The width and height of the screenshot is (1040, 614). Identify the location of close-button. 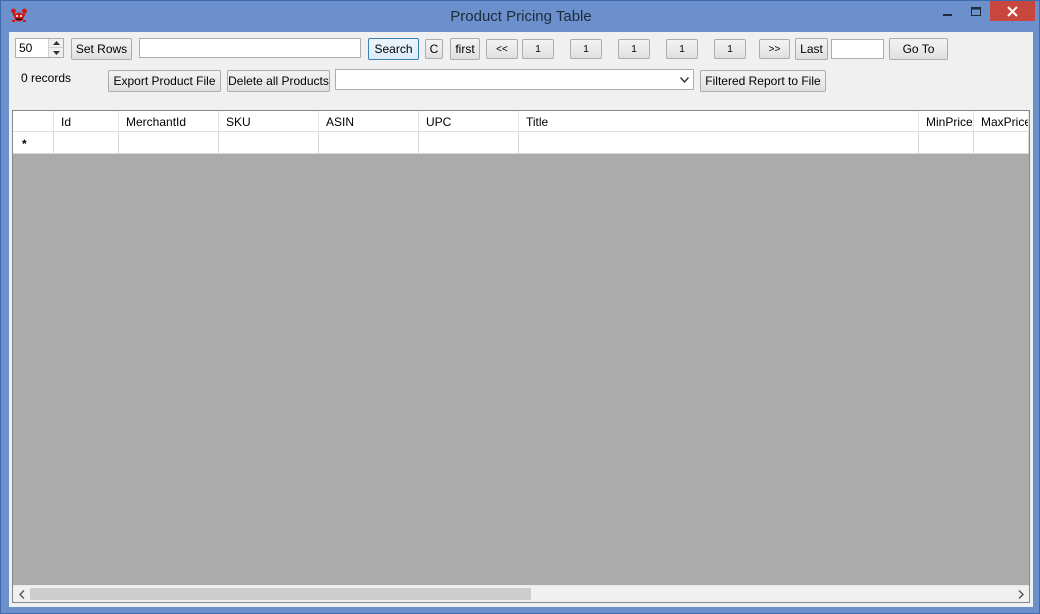
(1012, 11).